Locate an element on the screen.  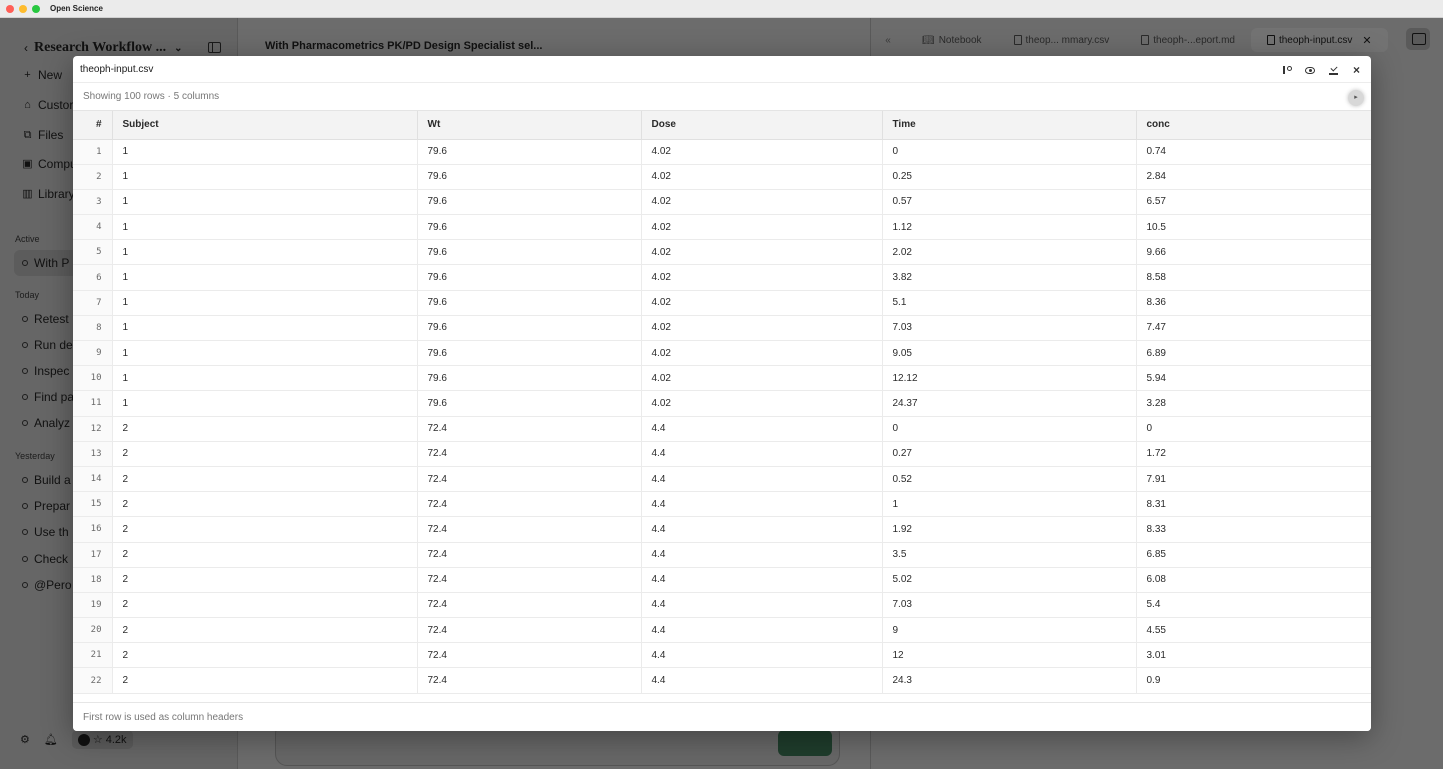
chat-item: Prepar is located at coordinates (46, 506).